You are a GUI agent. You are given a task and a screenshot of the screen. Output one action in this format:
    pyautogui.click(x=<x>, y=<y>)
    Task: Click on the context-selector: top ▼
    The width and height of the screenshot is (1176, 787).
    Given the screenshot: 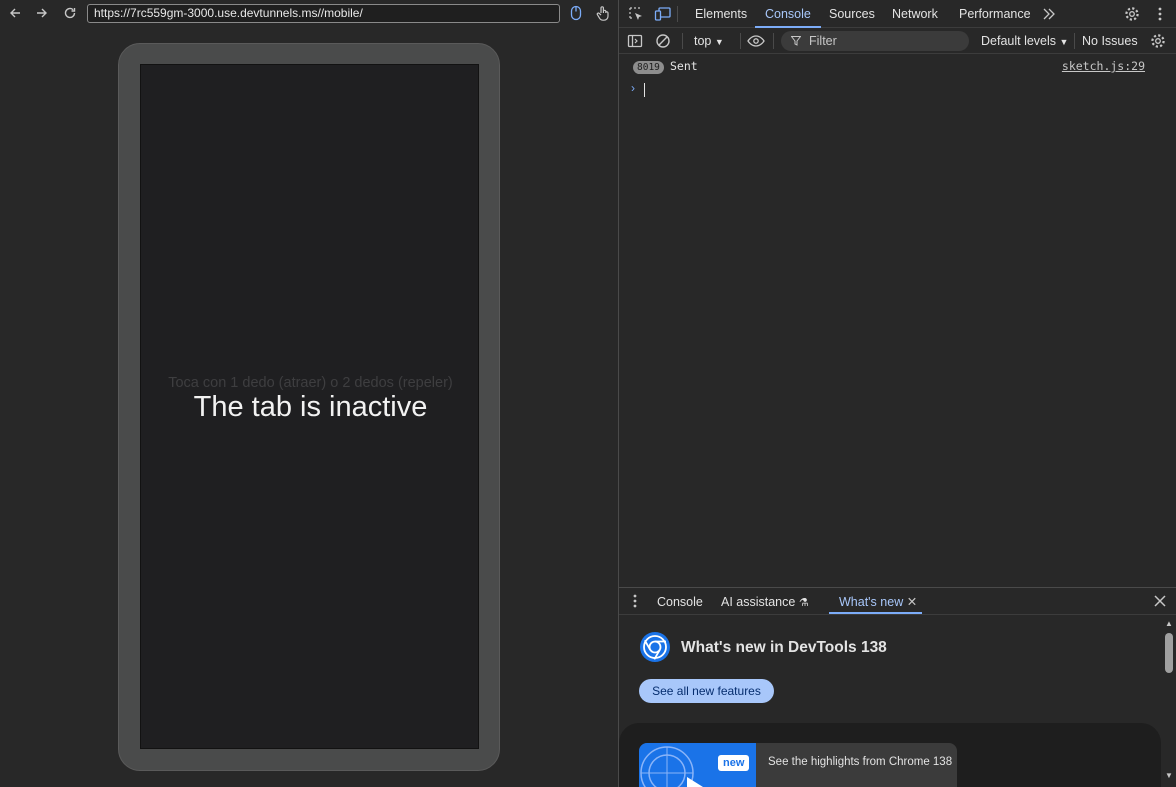 What is the action you would take?
    pyautogui.click(x=709, y=41)
    